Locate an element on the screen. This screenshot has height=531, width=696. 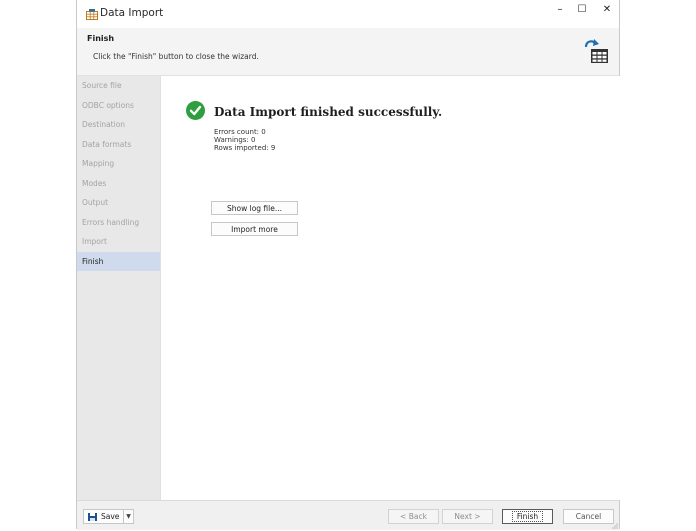
save-label: Save is located at coordinates (110, 516).